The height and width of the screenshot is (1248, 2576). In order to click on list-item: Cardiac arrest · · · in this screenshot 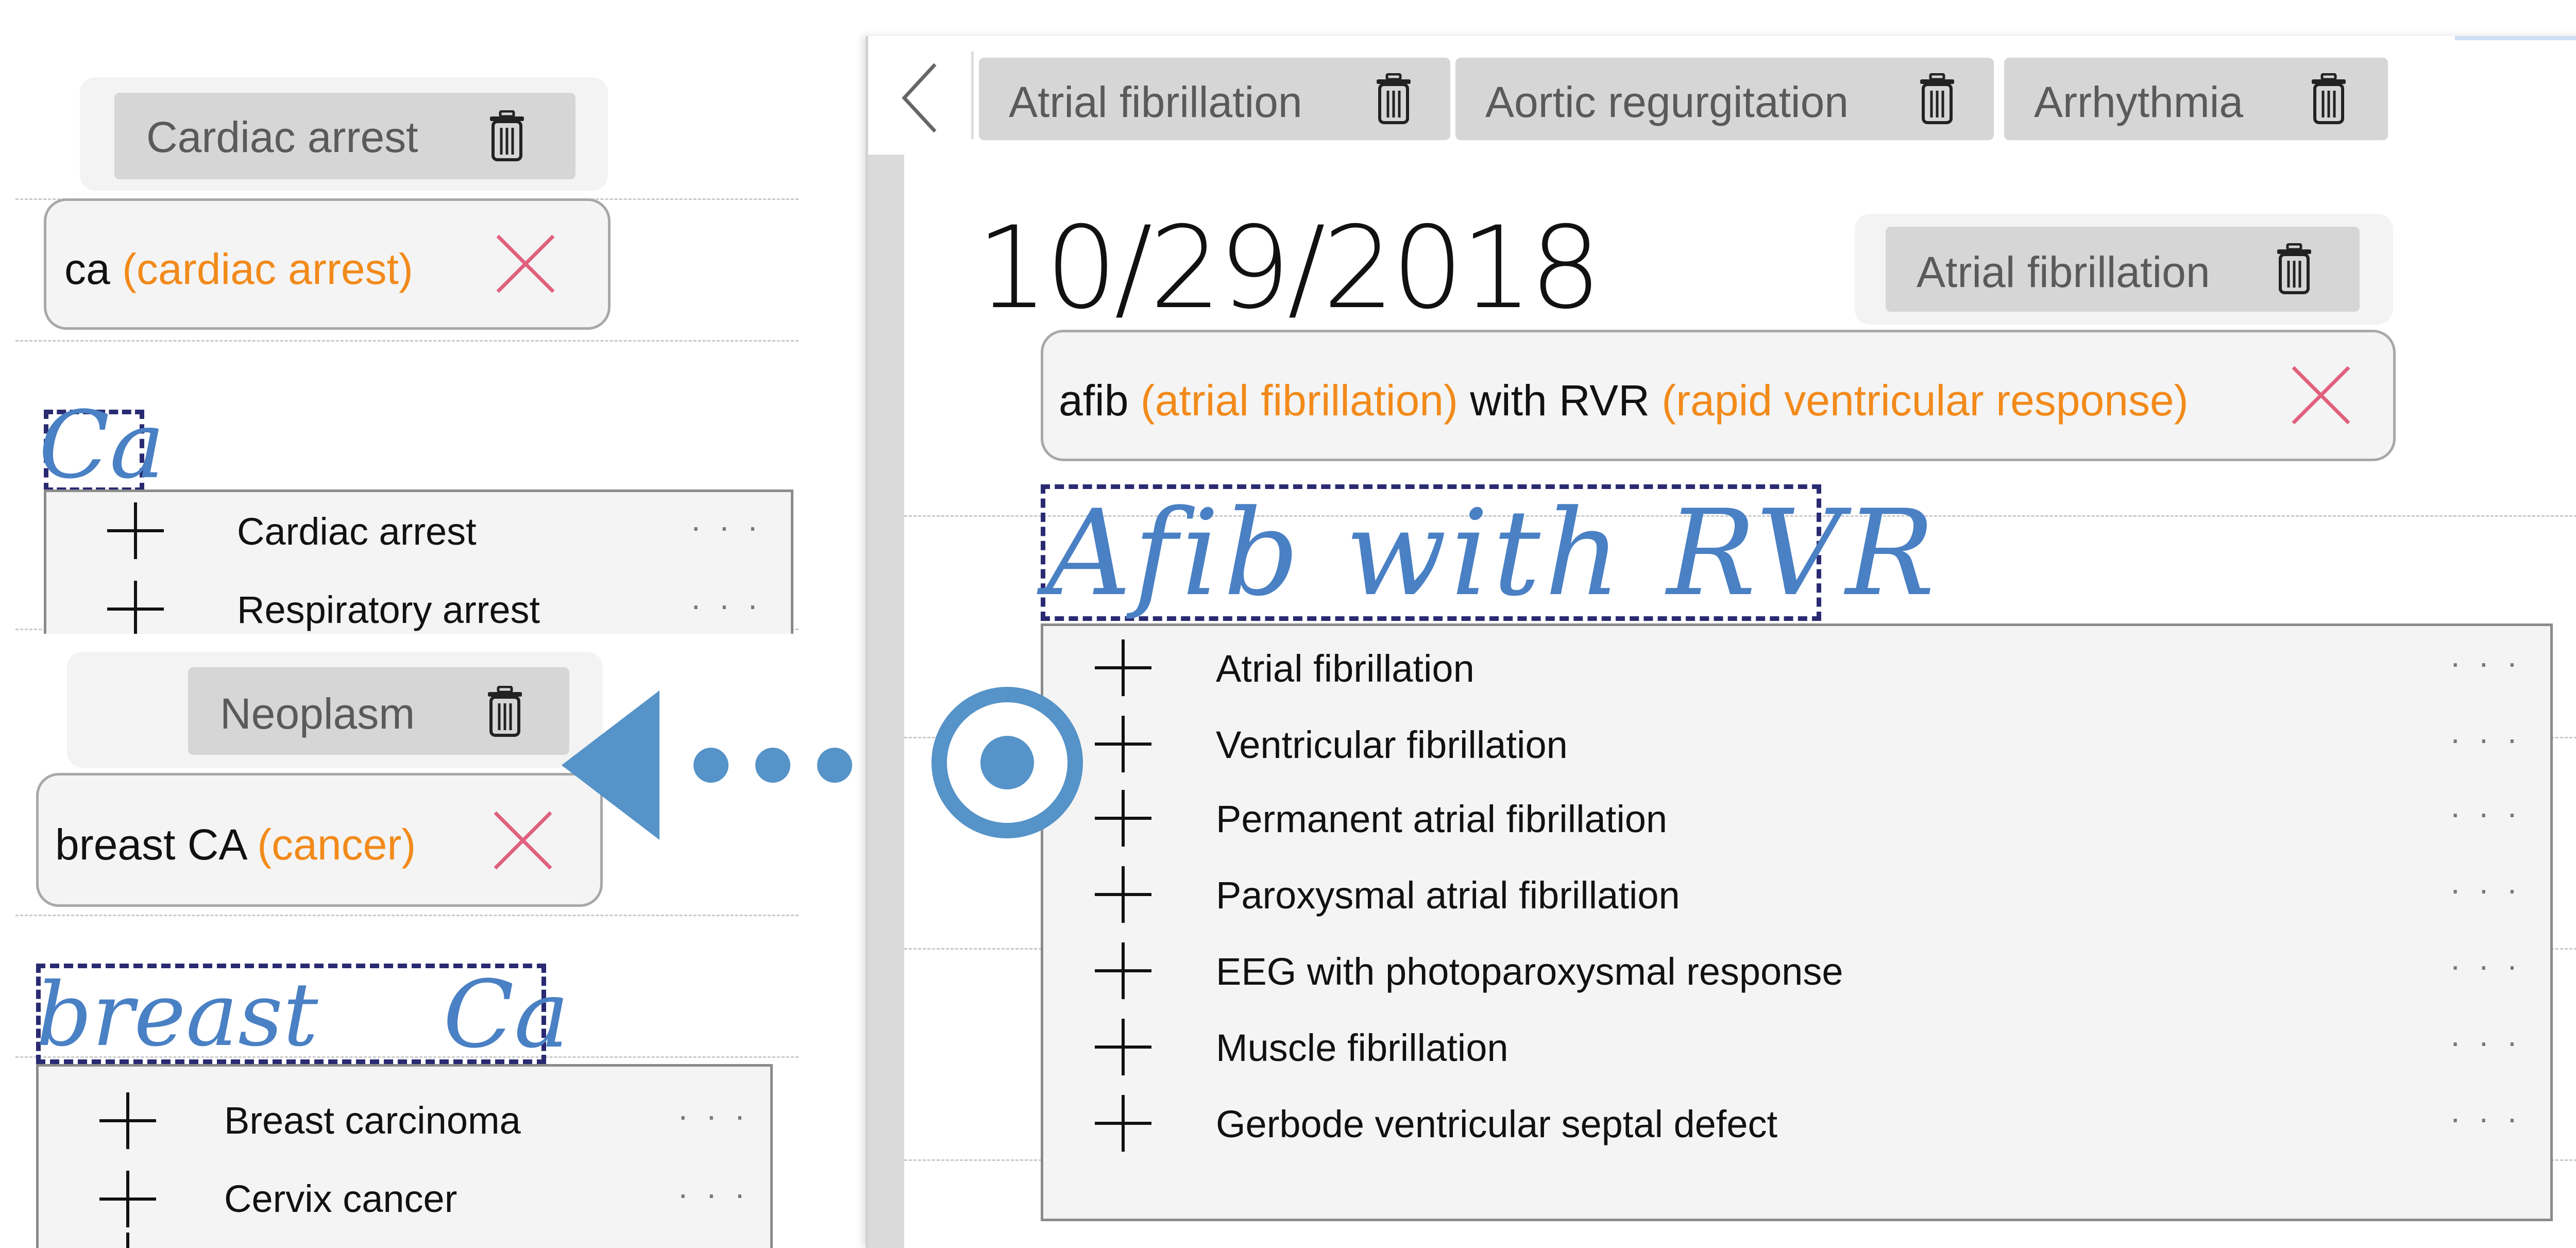, I will do `click(418, 531)`.